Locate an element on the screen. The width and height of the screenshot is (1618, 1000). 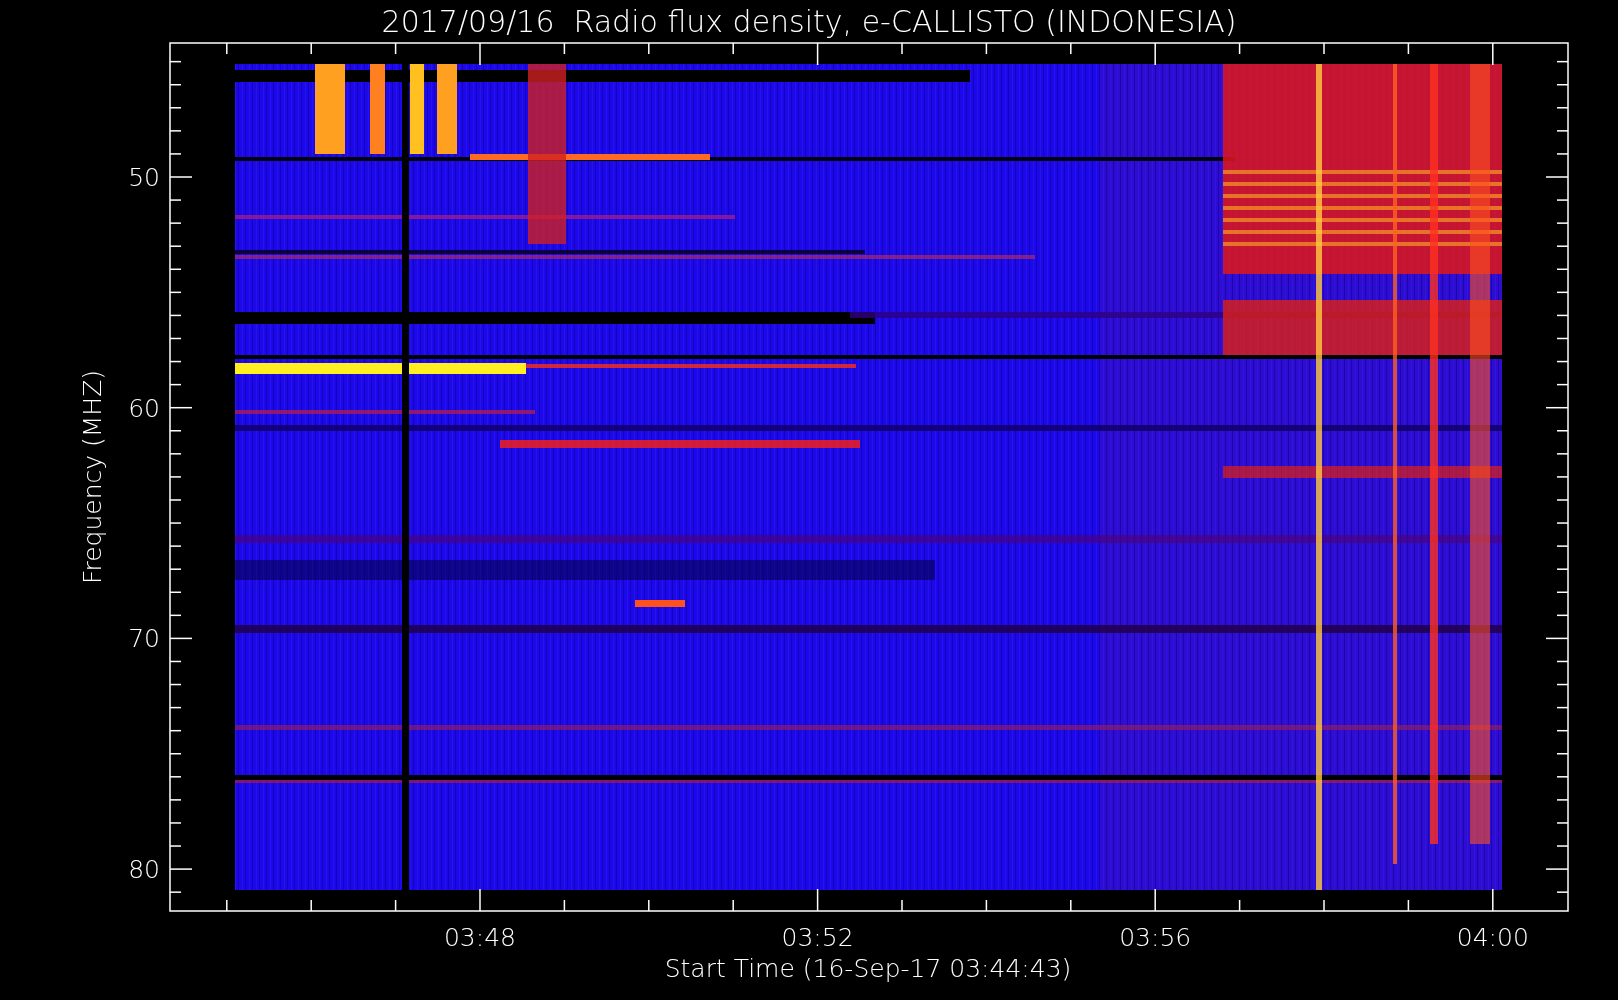
x-tick-label: 04:00 is located at coordinates (1492, 937).